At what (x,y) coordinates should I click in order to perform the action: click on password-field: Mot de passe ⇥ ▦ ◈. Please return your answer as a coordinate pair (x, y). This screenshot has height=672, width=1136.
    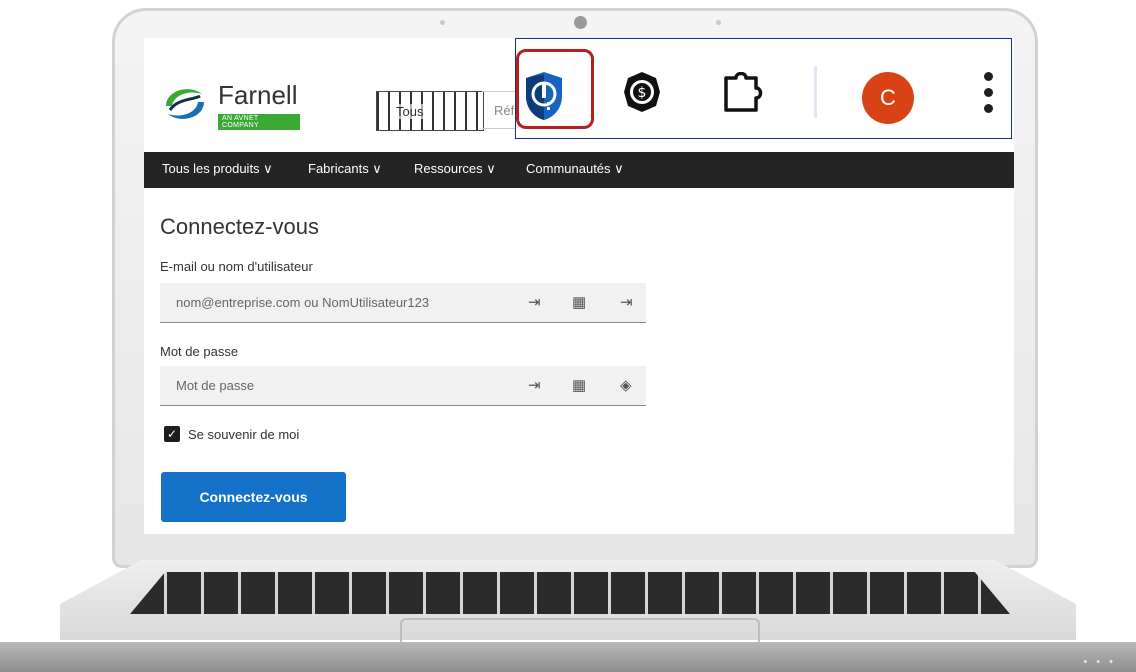
    Looking at the image, I should click on (403, 386).